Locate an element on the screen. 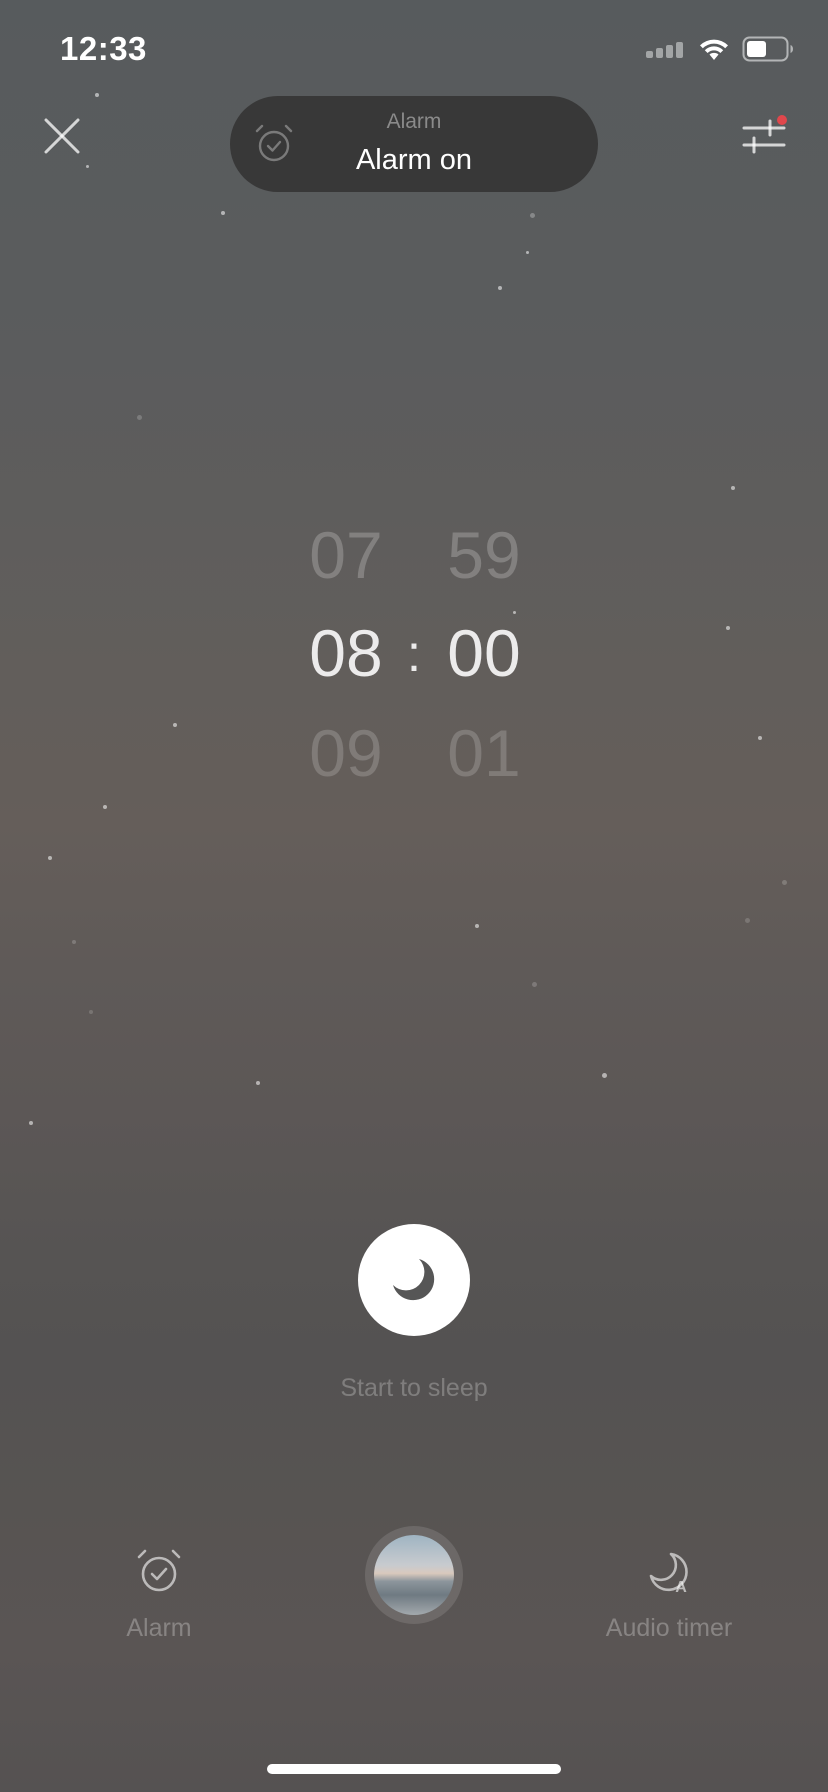 This screenshot has height=1792, width=828. svg-text: A is located at coordinates (681, 1587).